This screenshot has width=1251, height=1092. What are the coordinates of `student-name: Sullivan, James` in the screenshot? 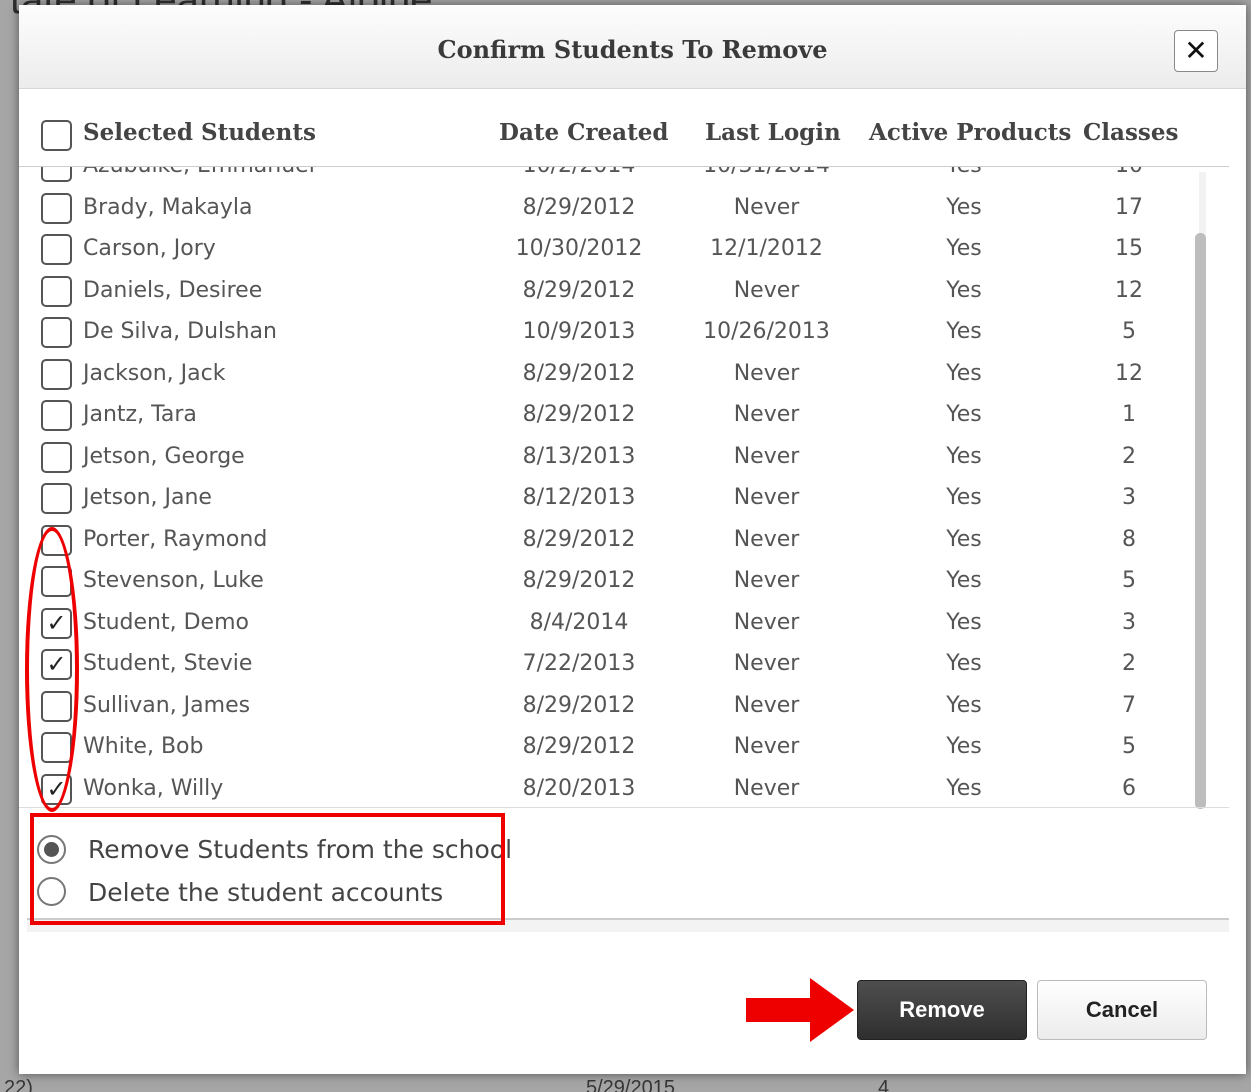 It's located at (167, 705).